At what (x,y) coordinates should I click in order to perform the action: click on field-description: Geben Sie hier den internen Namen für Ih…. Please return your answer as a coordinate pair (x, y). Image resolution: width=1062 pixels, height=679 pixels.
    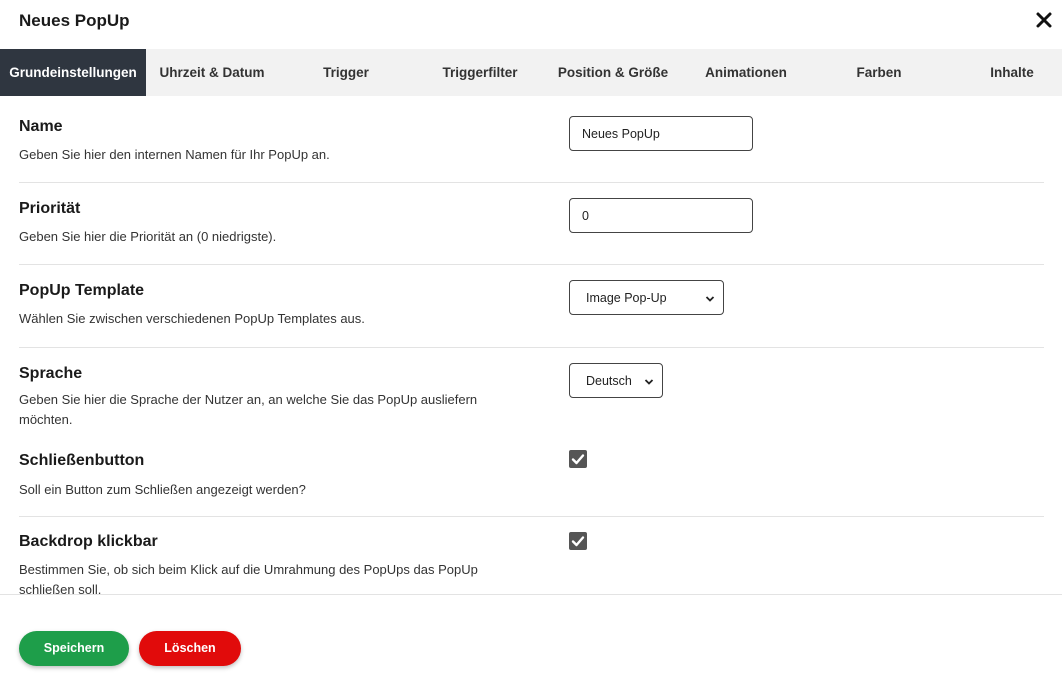
    Looking at the image, I should click on (174, 154).